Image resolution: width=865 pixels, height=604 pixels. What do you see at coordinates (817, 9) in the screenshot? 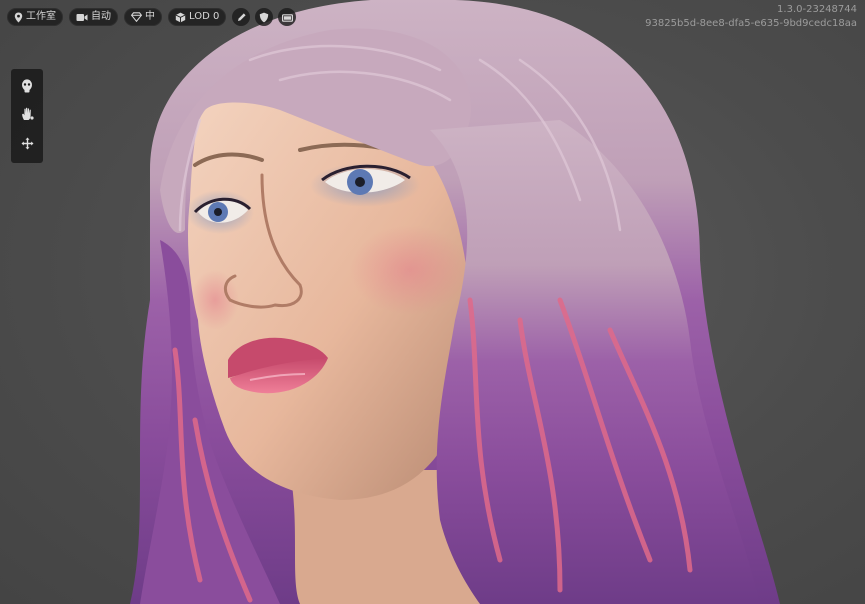
I see `version-text: 1.3.0-23248744` at bounding box center [817, 9].